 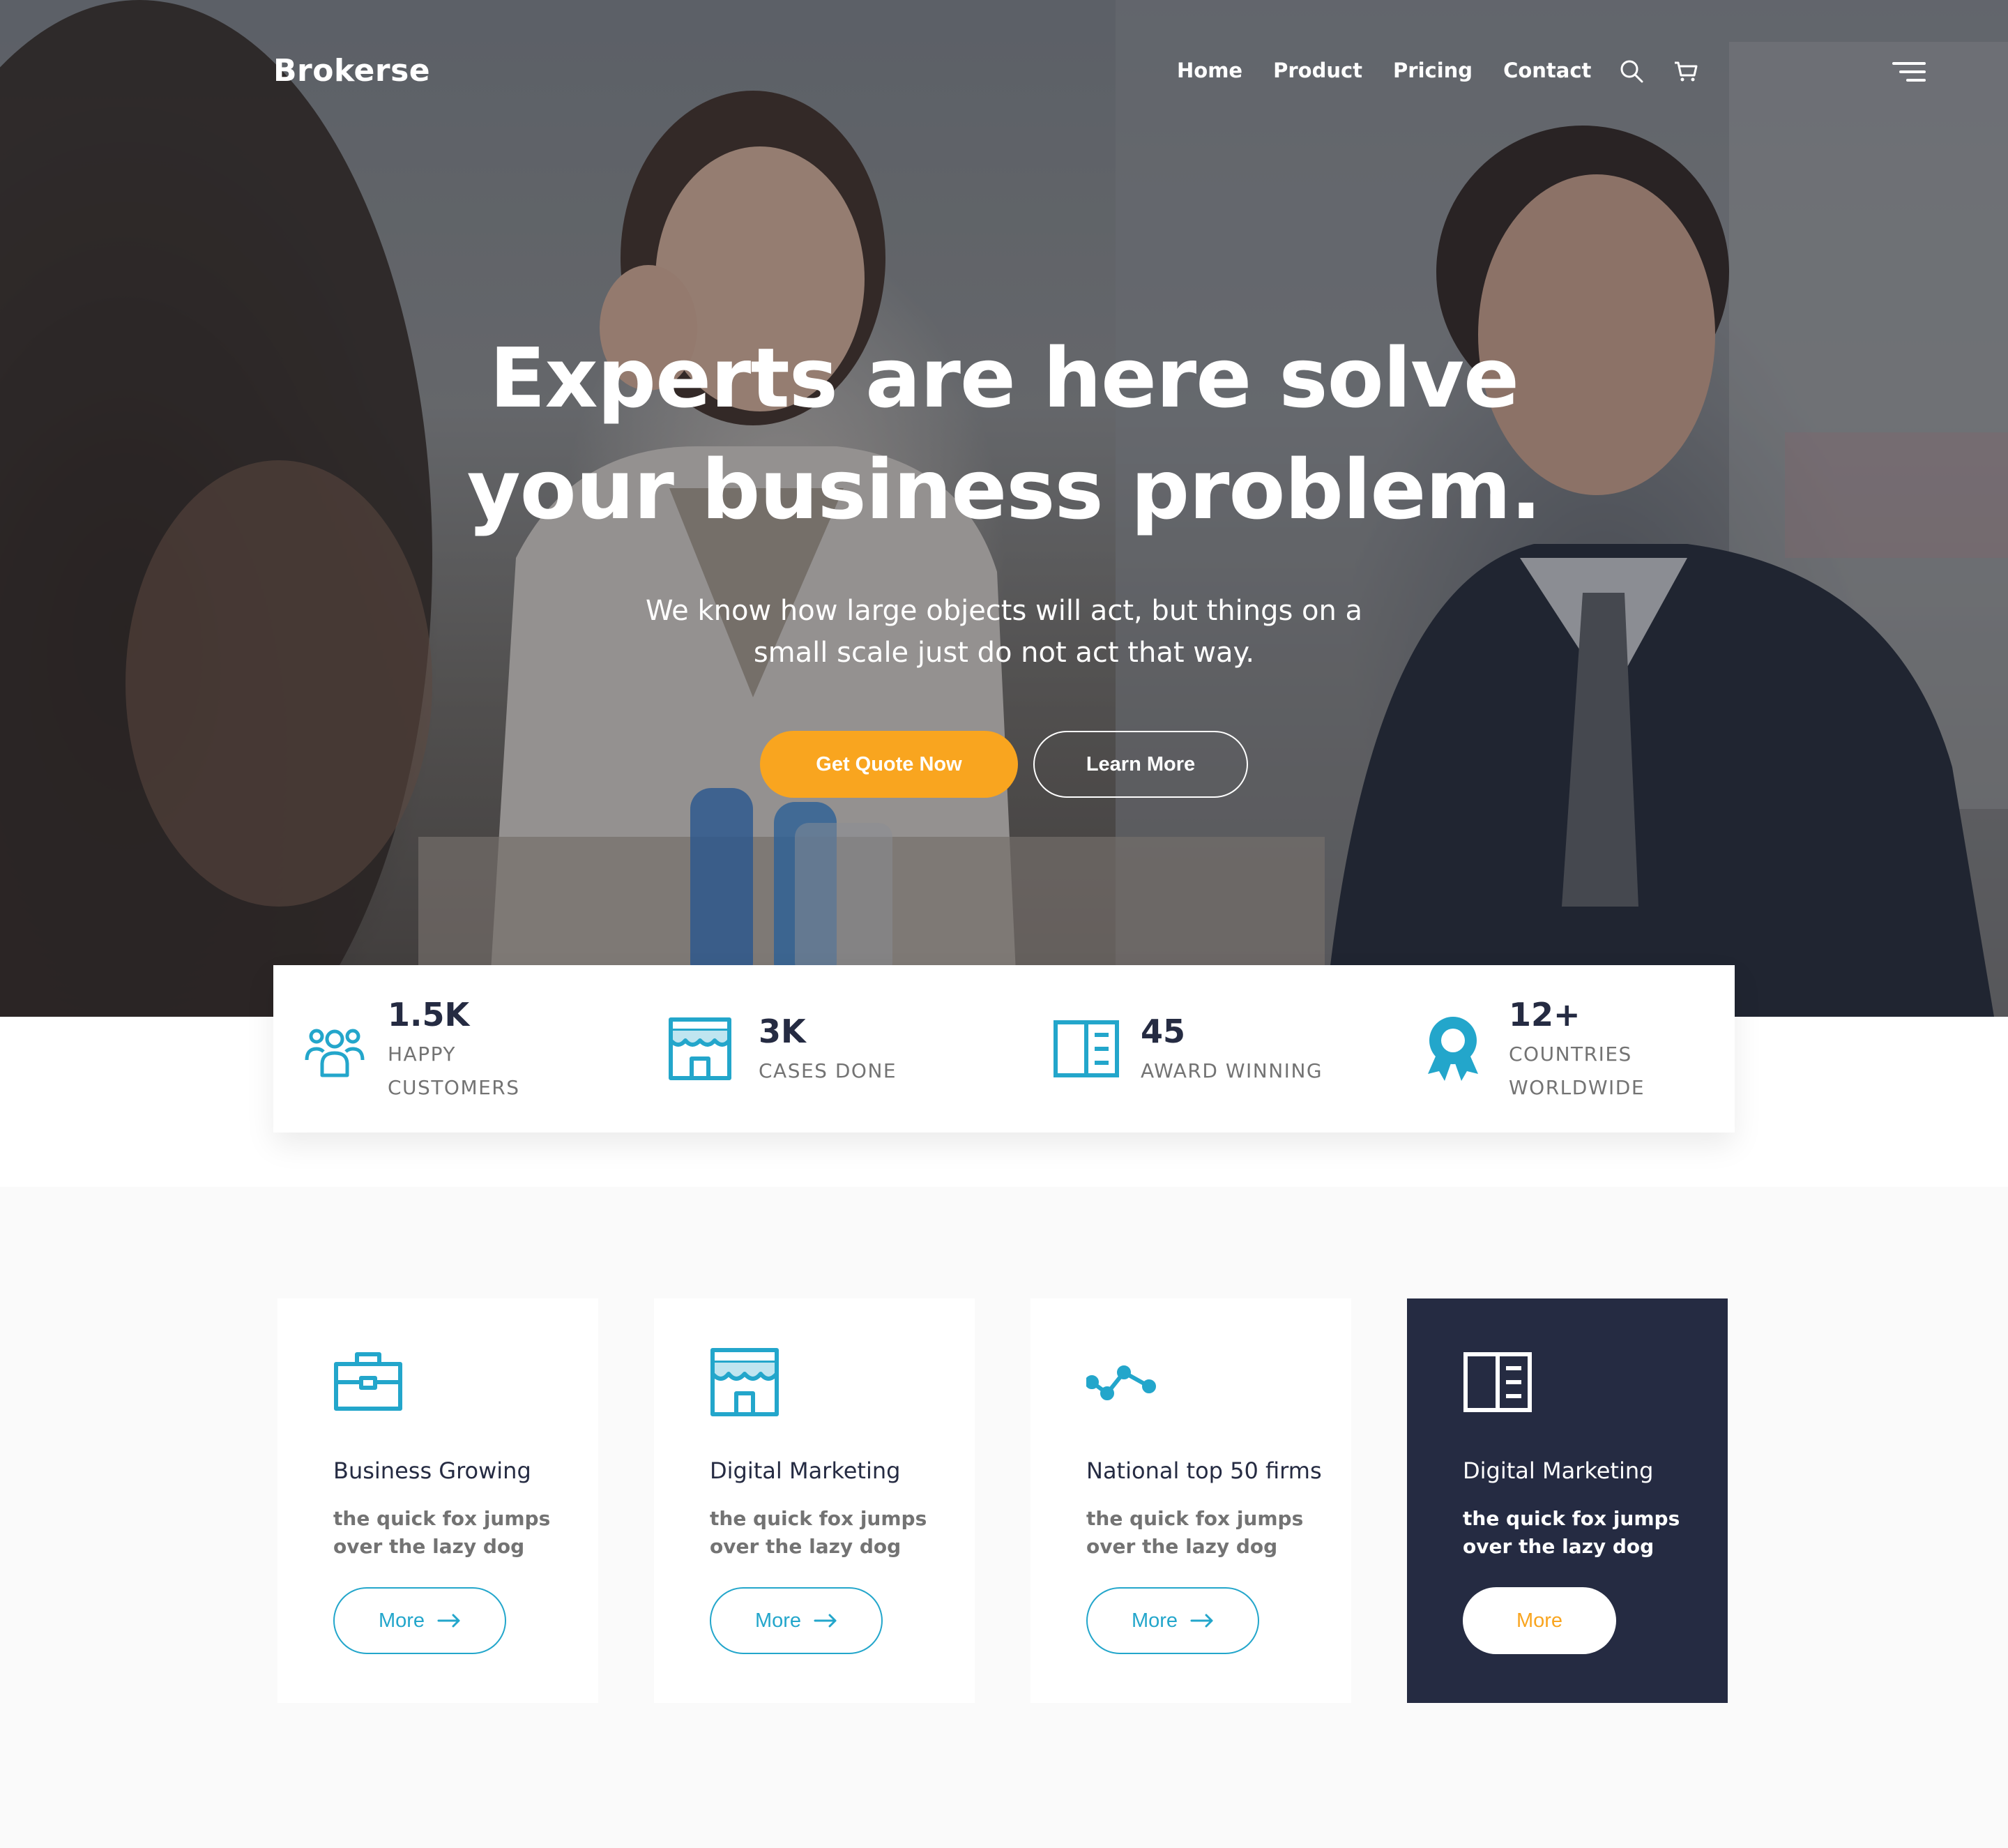 What do you see at coordinates (454, 1087) in the screenshot?
I see `stat-label-line2: CUSTOMERS` at bounding box center [454, 1087].